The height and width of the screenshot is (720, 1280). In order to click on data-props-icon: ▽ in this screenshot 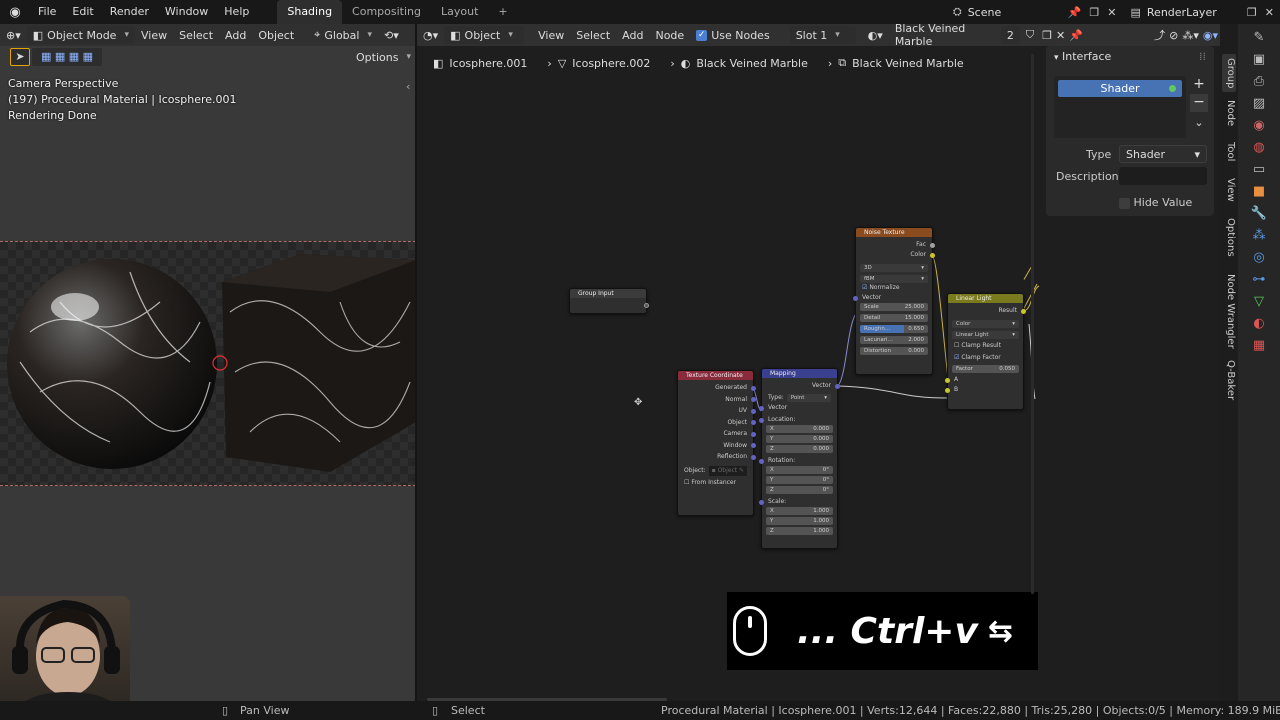, I will do `click(1259, 301)`.